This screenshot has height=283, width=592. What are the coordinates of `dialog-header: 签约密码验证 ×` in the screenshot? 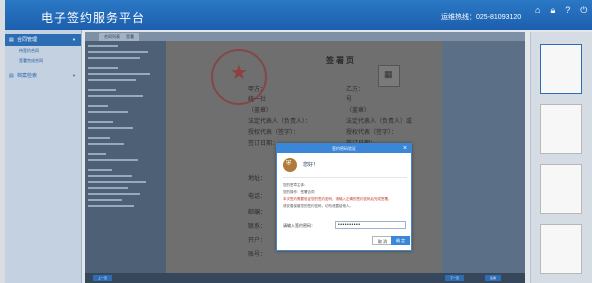 It's located at (344, 148).